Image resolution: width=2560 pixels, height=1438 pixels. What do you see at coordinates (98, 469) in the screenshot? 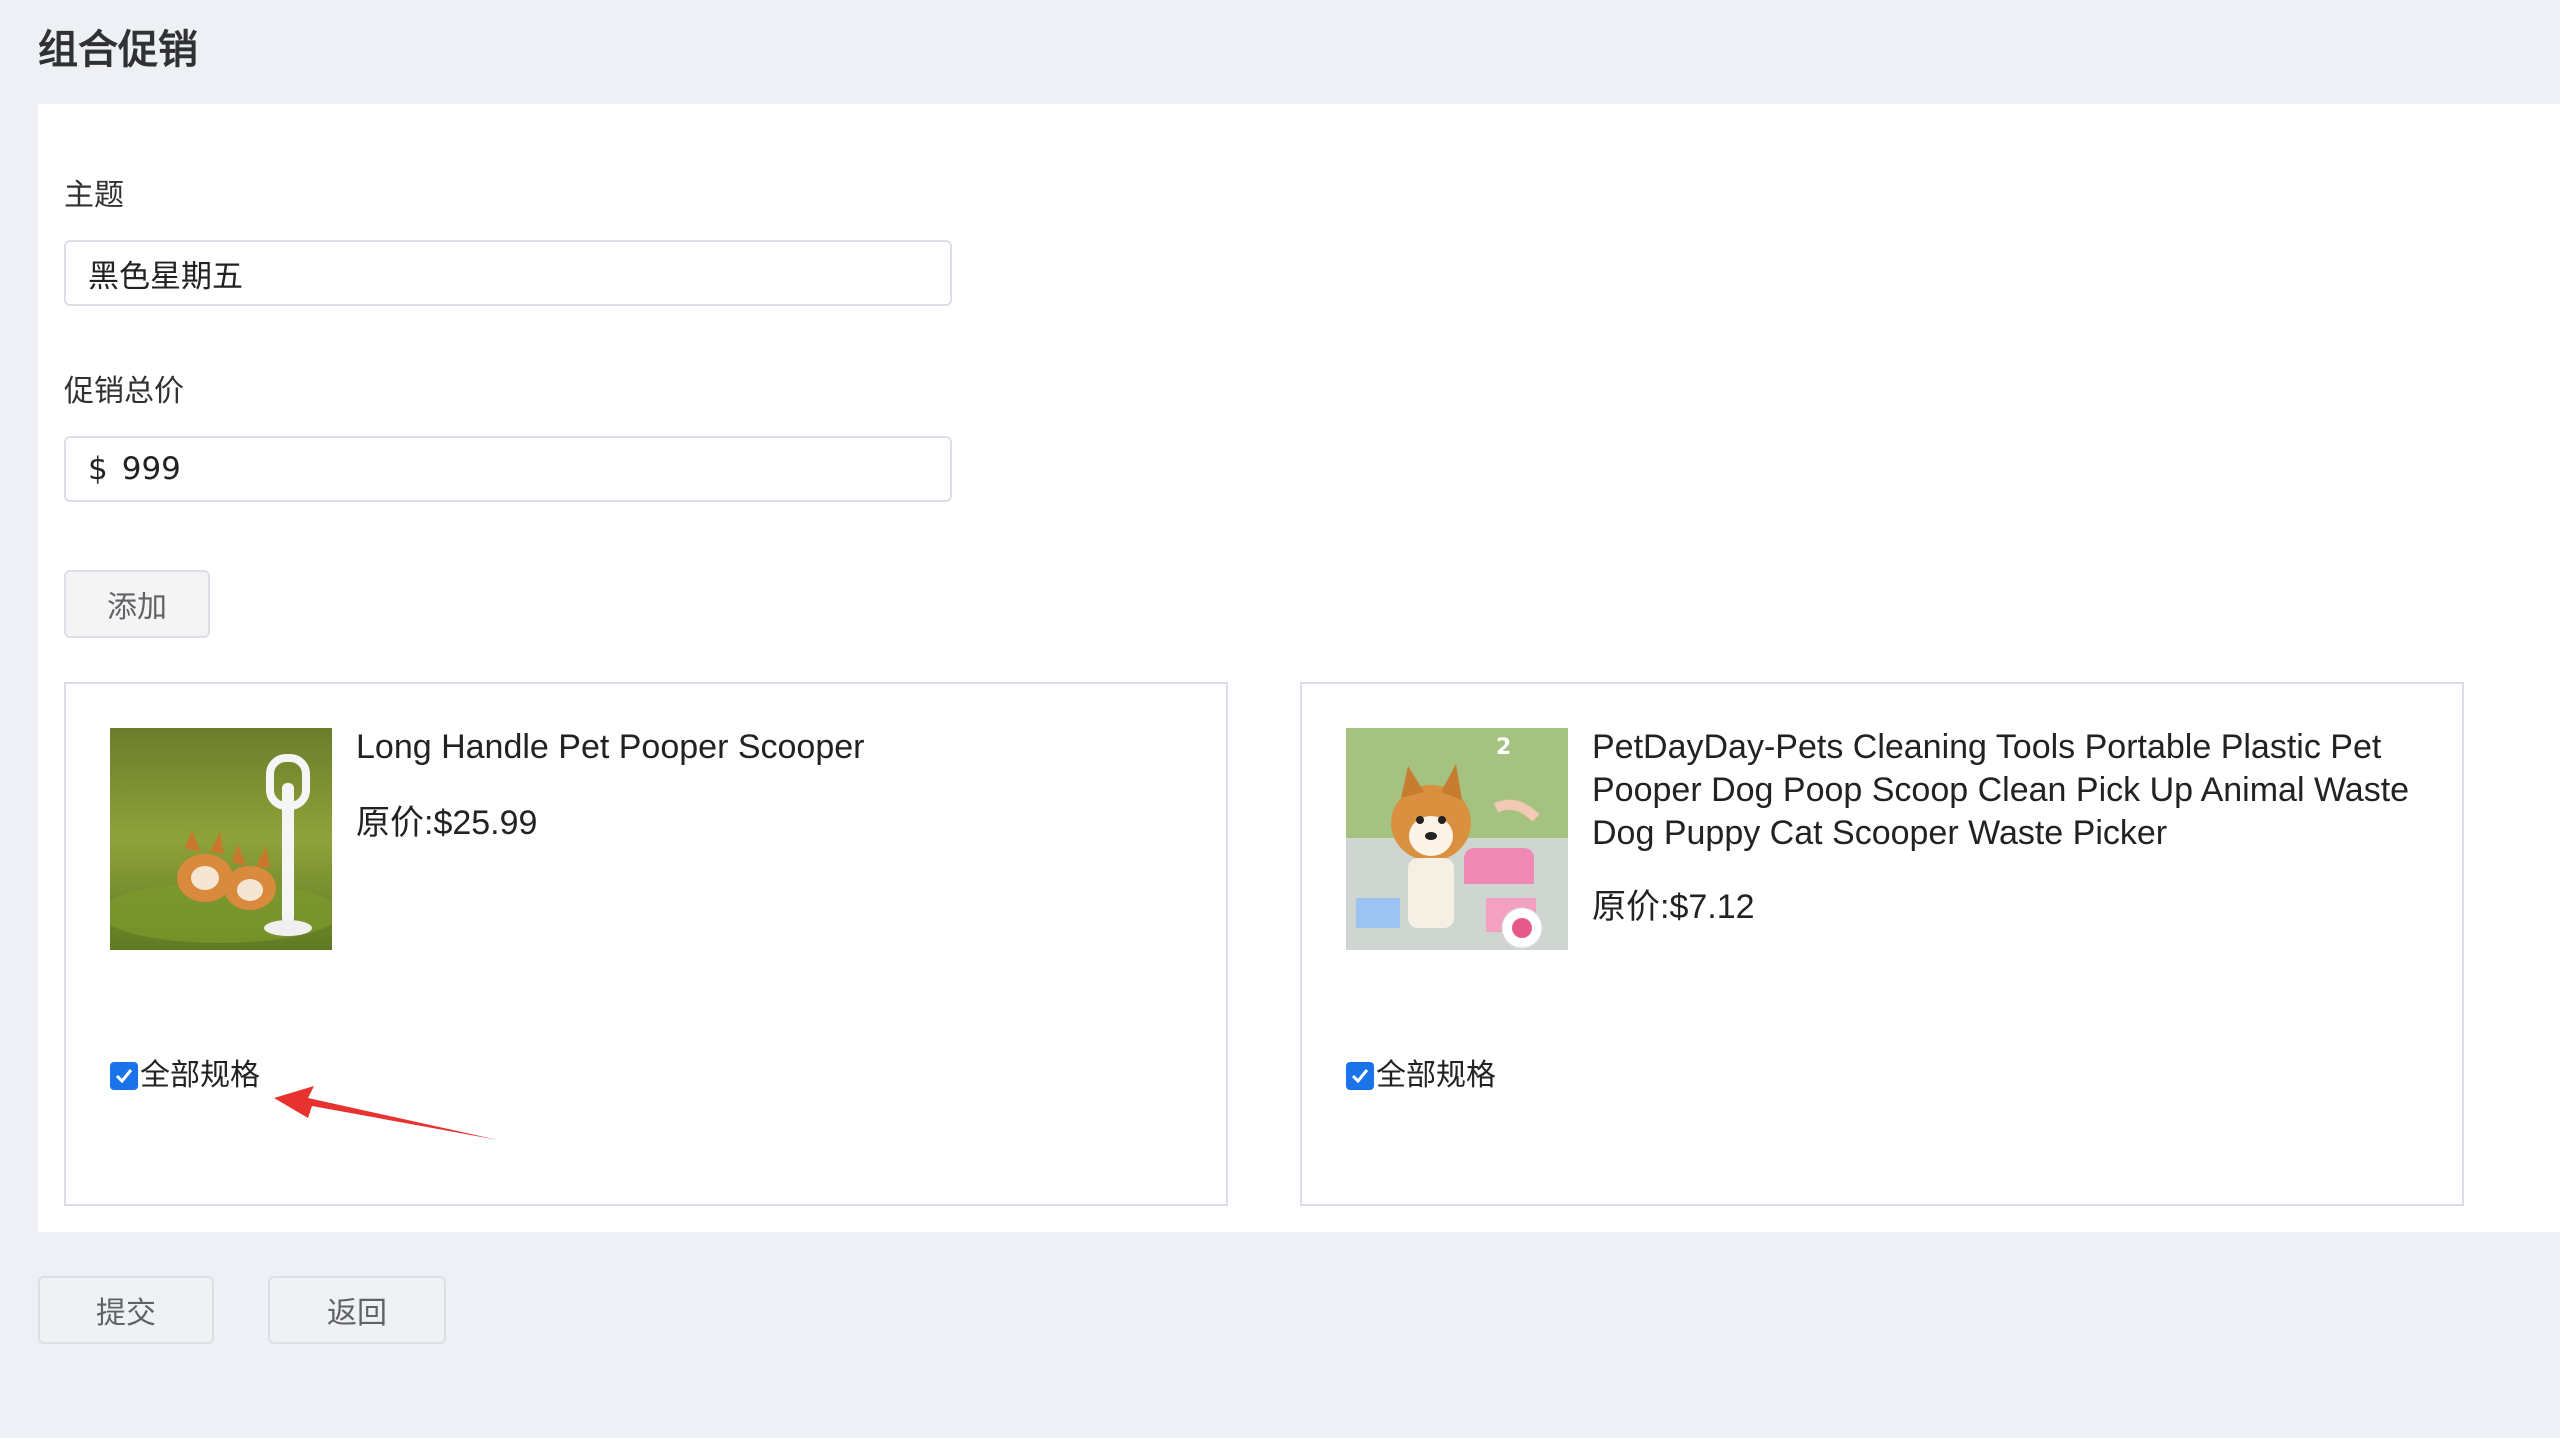
I see `currency-prefix: $` at bounding box center [98, 469].